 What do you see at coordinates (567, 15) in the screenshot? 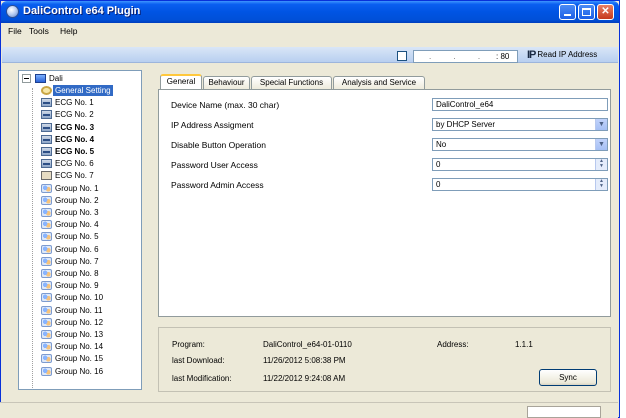
I see `minimize-icon` at bounding box center [567, 15].